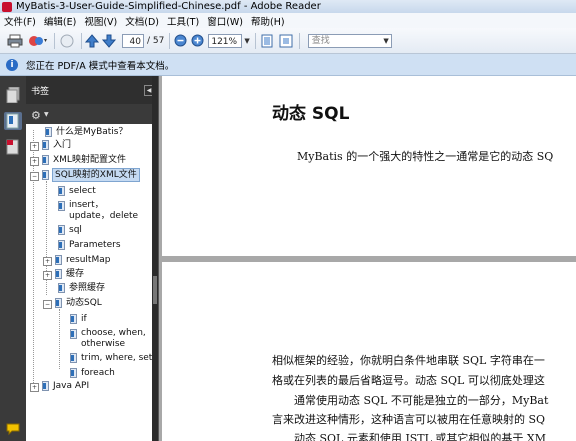 Image resolution: width=576 pixels, height=441 pixels. Describe the element at coordinates (60, 21) in the screenshot. I see `menu-edit: 编辑(E)` at that location.